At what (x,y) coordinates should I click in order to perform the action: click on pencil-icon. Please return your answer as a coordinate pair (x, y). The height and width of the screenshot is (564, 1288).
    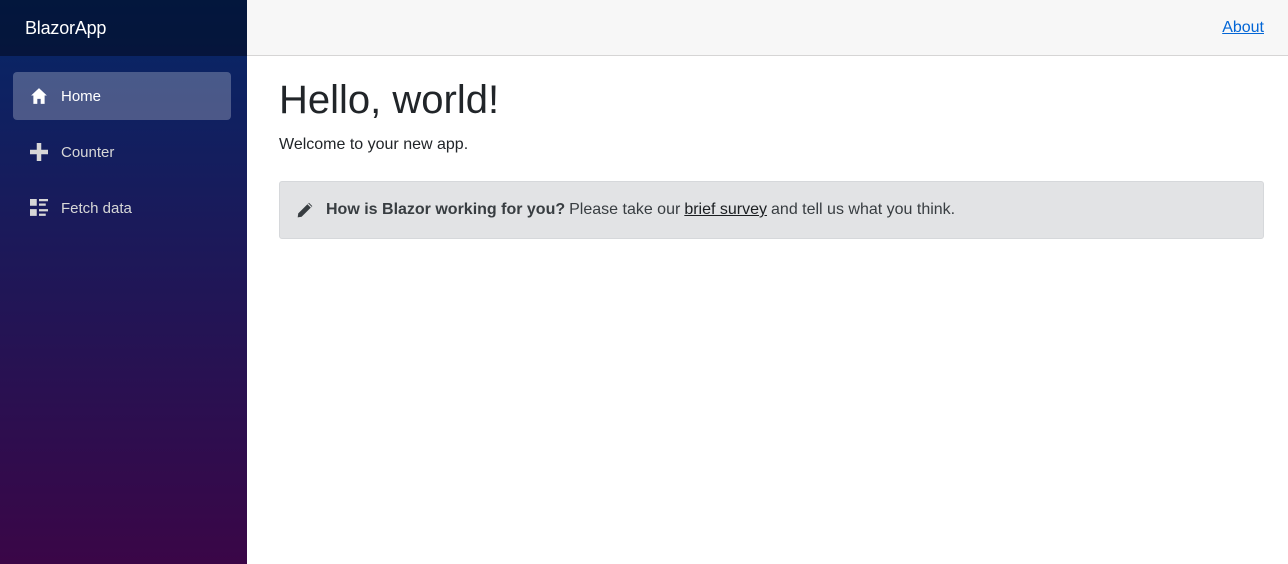
    Looking at the image, I should click on (305, 210).